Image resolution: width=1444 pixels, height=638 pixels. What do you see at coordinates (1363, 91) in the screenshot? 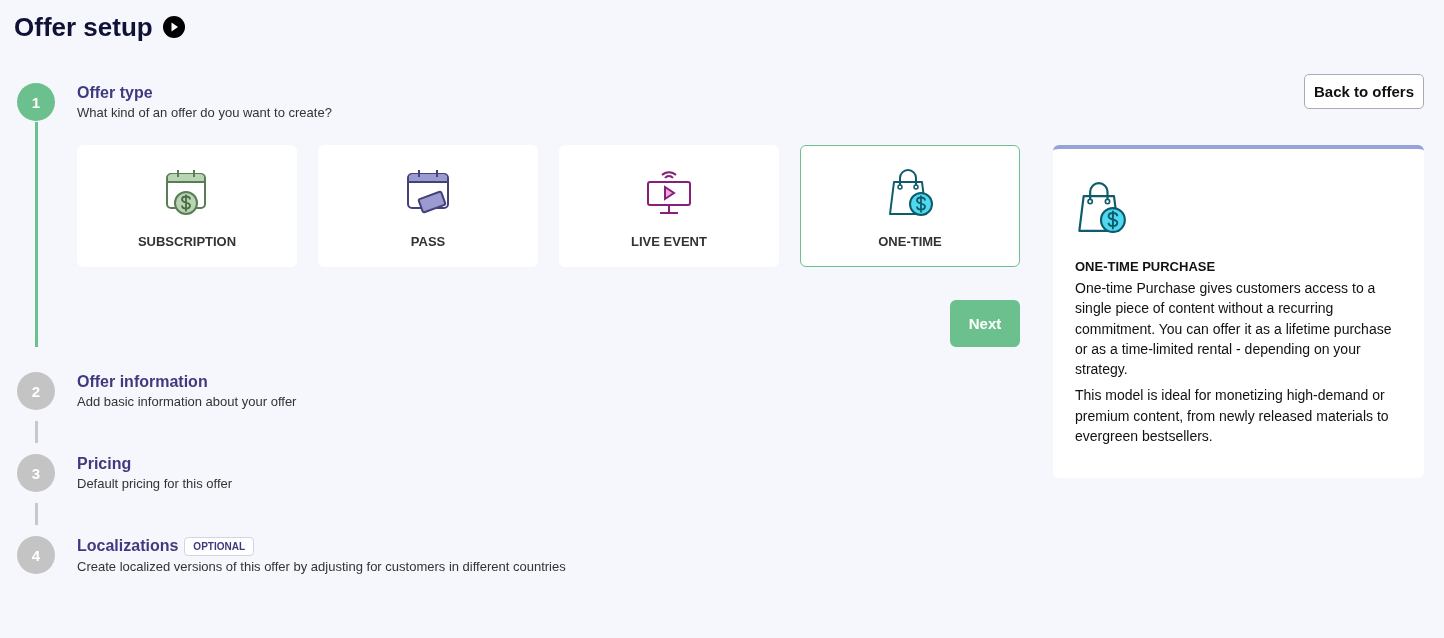
I see `back-to-offers-button: Back to offers` at bounding box center [1363, 91].